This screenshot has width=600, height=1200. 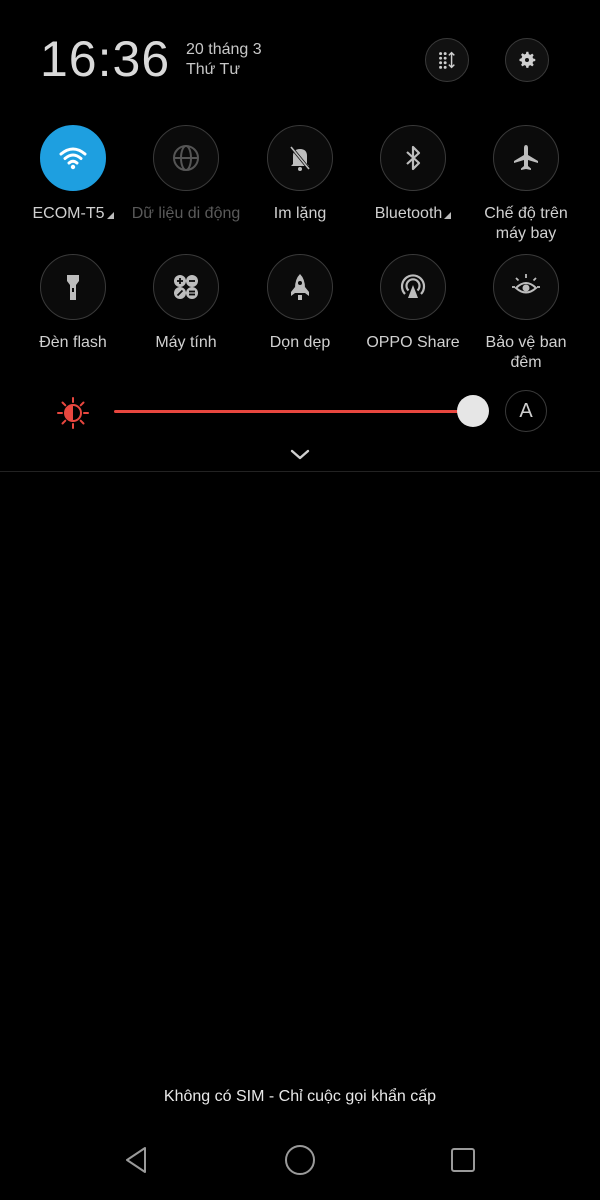 What do you see at coordinates (136, 1160) in the screenshot?
I see `back-triangle-icon` at bounding box center [136, 1160].